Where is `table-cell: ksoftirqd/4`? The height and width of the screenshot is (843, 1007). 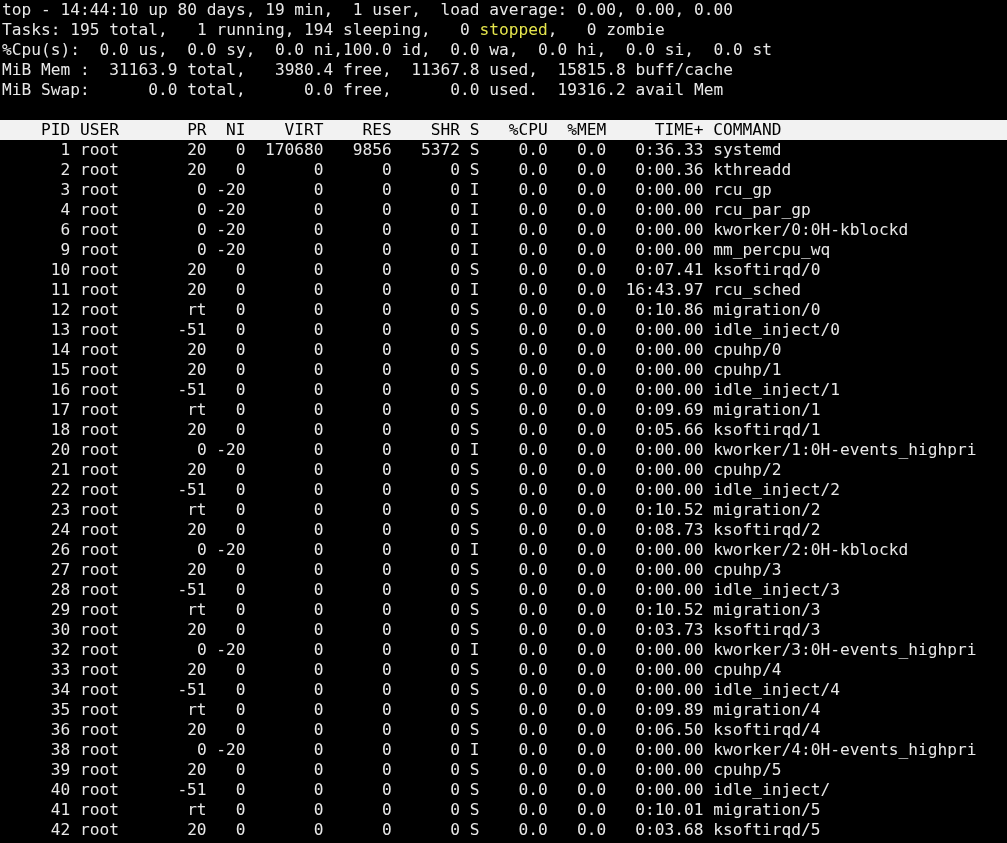
table-cell: ksoftirqd/4 is located at coordinates (767, 730).